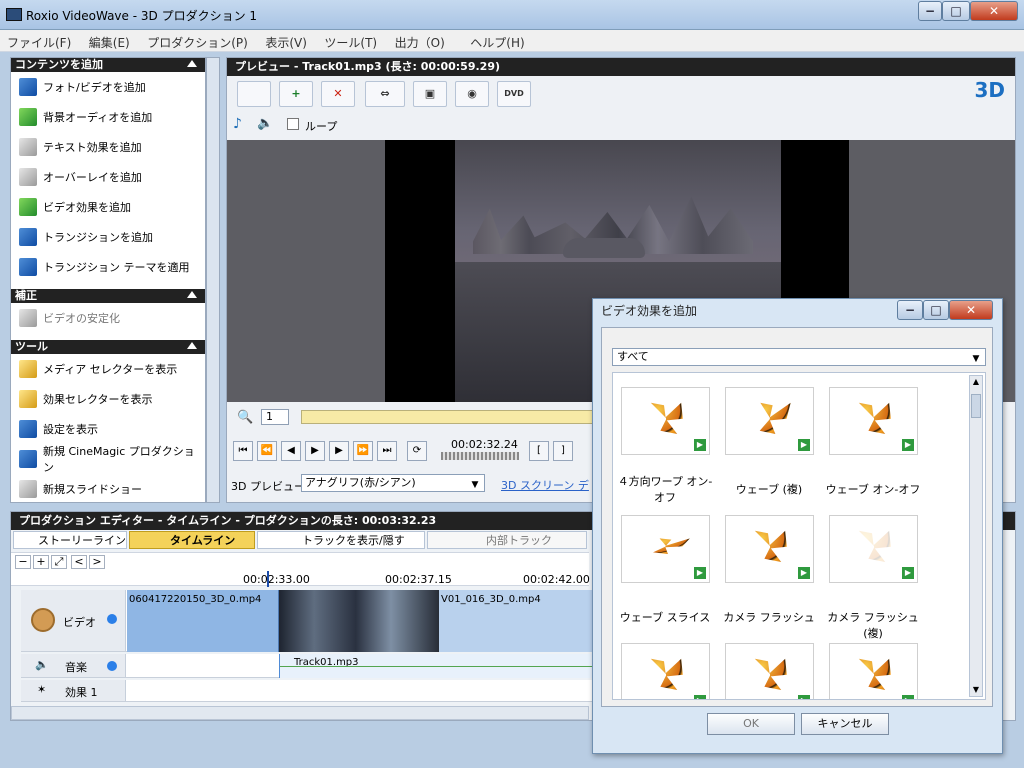  What do you see at coordinates (799, 357) in the screenshot?
I see `category-select: すべて ▼` at bounding box center [799, 357].